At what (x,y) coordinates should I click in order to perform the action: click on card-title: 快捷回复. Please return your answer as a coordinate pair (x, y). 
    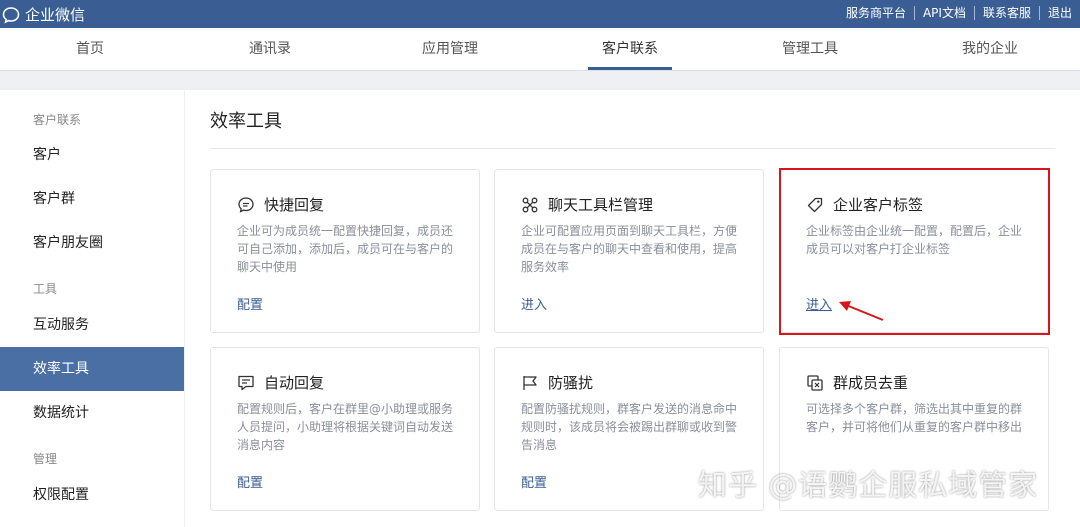
    Looking at the image, I should click on (294, 205).